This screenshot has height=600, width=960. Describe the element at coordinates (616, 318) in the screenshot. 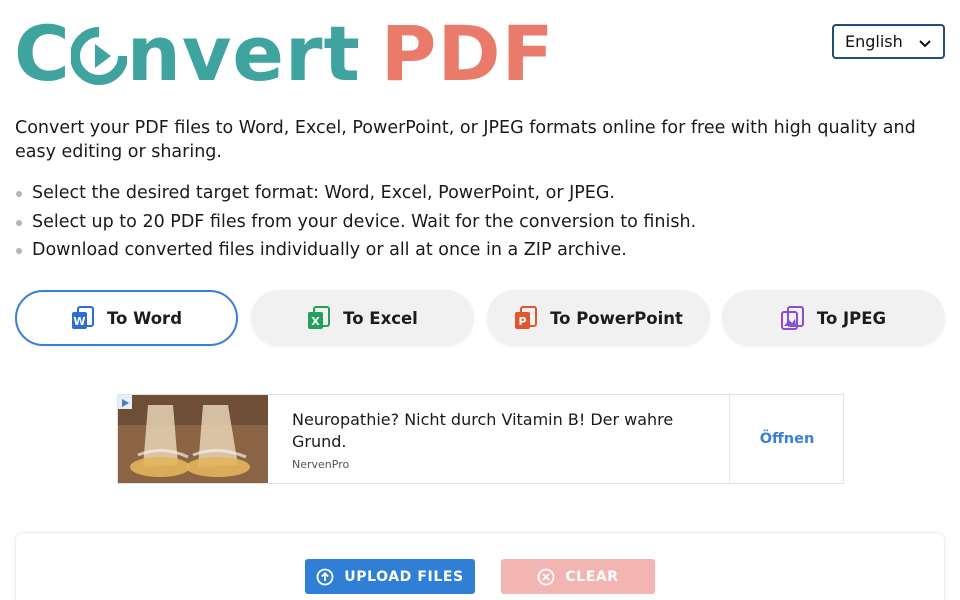

I see `tab-label: To PowerPoint` at that location.